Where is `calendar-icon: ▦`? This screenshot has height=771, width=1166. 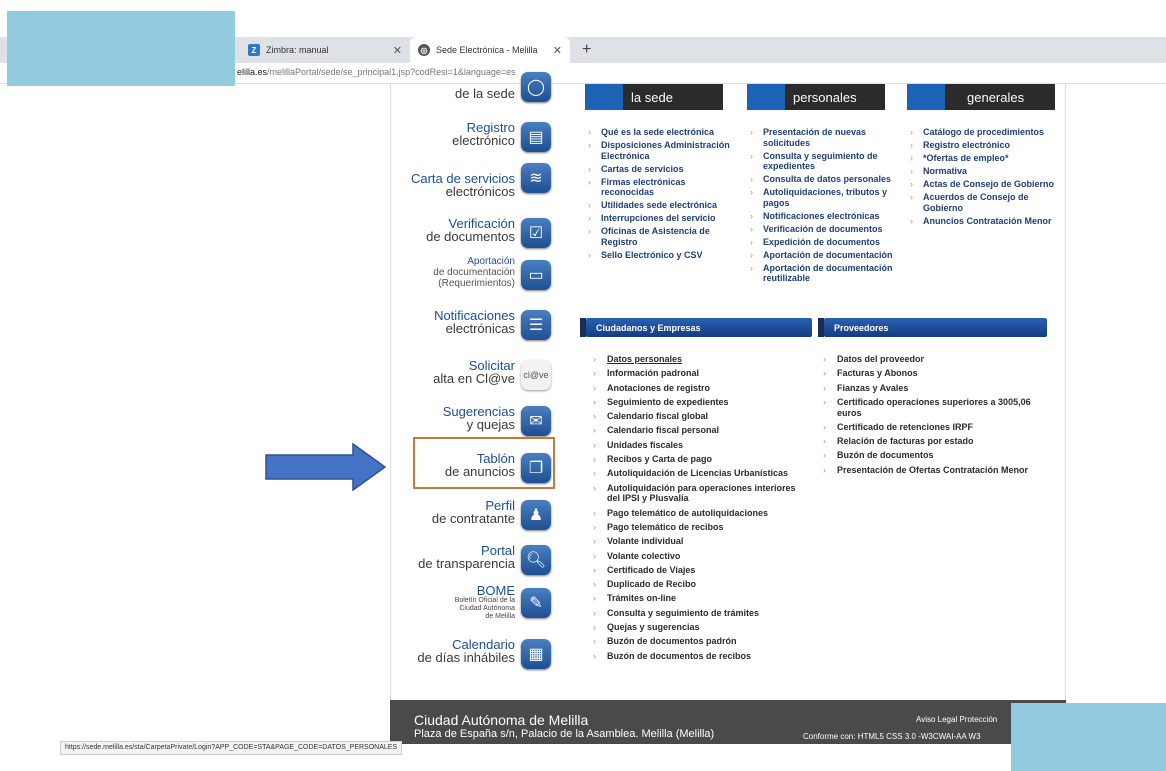 calendar-icon: ▦ is located at coordinates (536, 654).